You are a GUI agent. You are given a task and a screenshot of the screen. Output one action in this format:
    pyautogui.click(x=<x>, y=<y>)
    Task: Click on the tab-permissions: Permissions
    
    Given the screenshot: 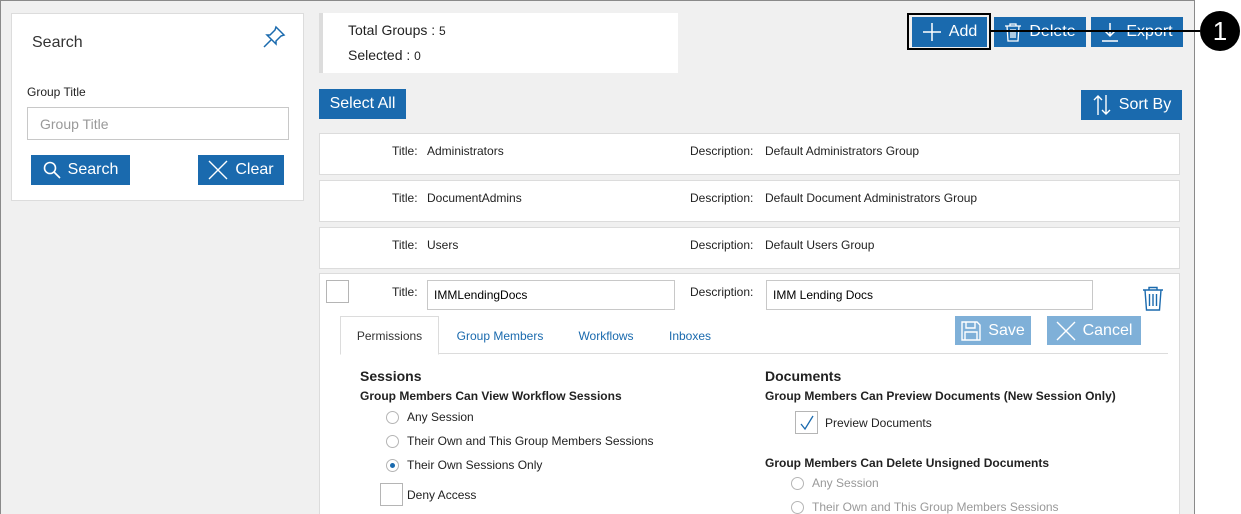 What is the action you would take?
    pyautogui.click(x=389, y=335)
    